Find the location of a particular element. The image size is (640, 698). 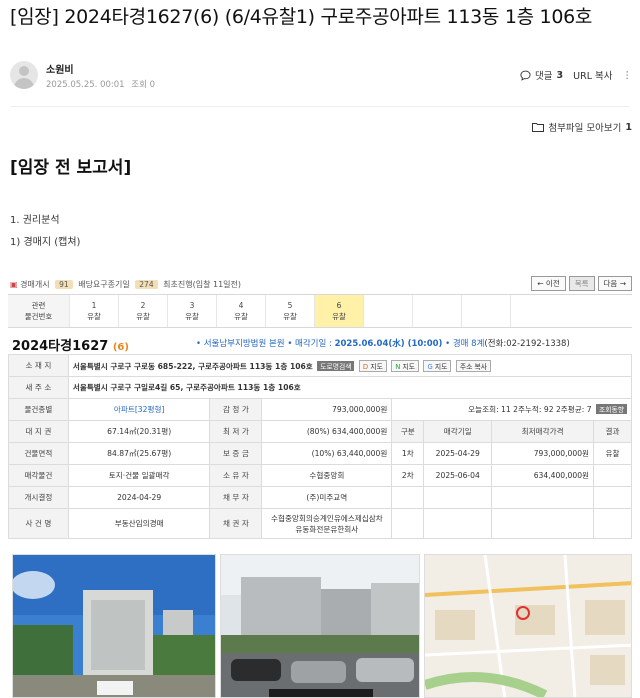

stage-header-line2: 물건번호 is located at coordinates (38, 316).